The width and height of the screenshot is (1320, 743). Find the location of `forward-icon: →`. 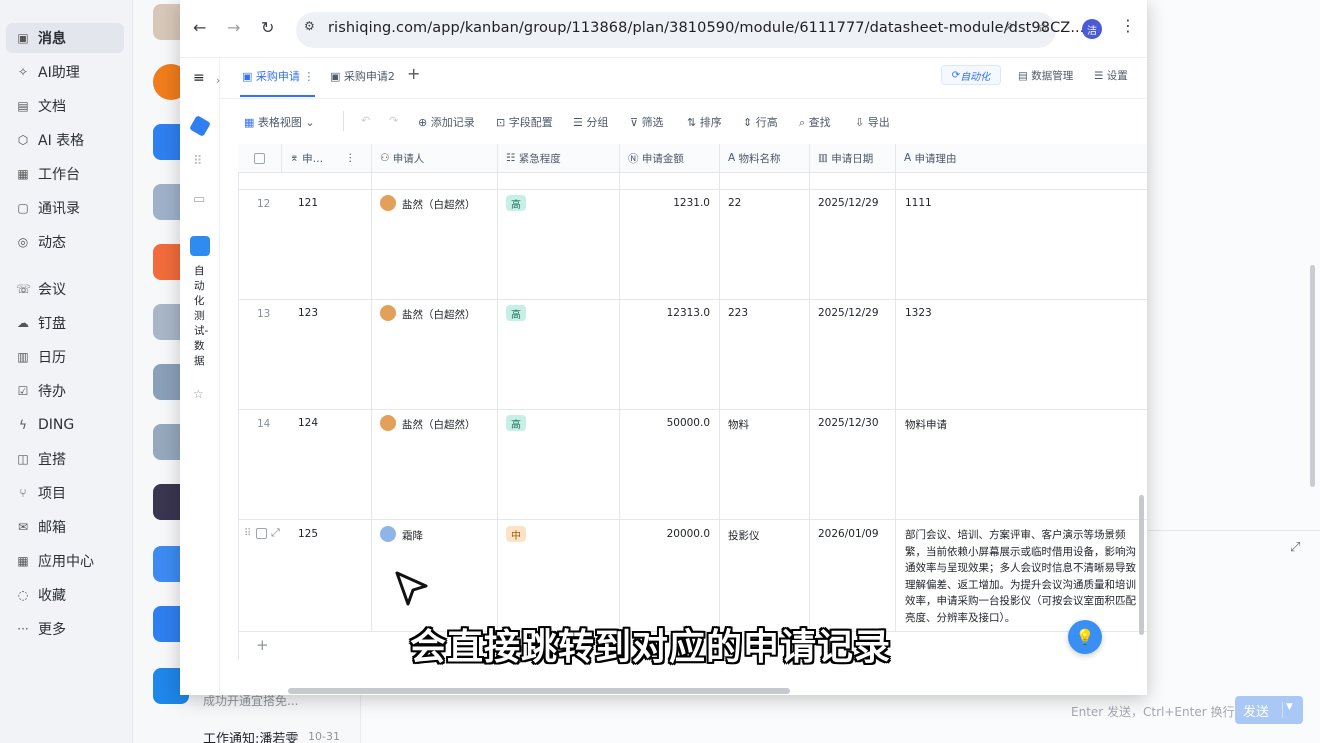

forward-icon: → is located at coordinates (233, 27).